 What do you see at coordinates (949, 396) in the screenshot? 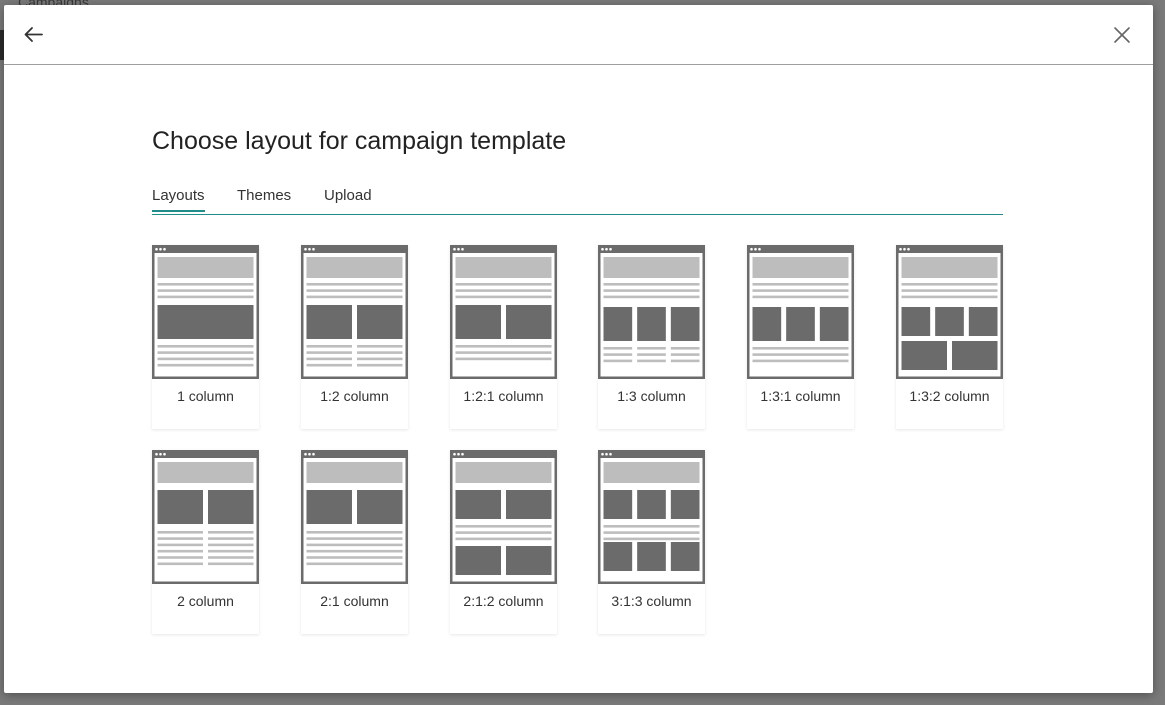
I see `layout-card-label: 1:3:2 column` at bounding box center [949, 396].